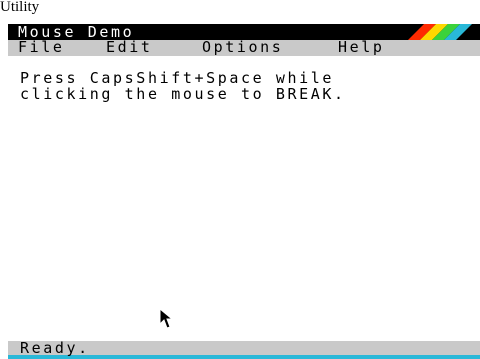 The width and height of the screenshot is (480, 359). What do you see at coordinates (55, 348) in the screenshot?
I see `status-text: Ready.` at bounding box center [55, 348].